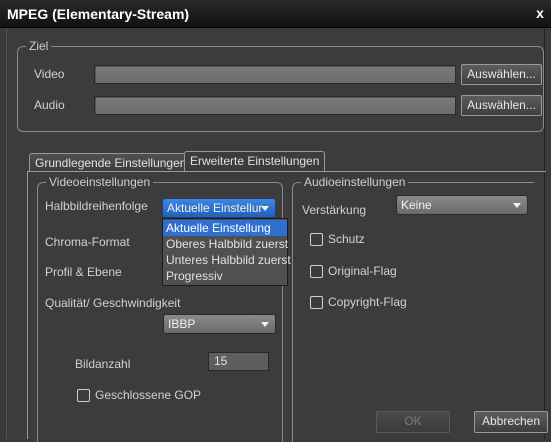  I want to click on title-bar: MPEG (Elementary-Stream) x, so click(275, 14).